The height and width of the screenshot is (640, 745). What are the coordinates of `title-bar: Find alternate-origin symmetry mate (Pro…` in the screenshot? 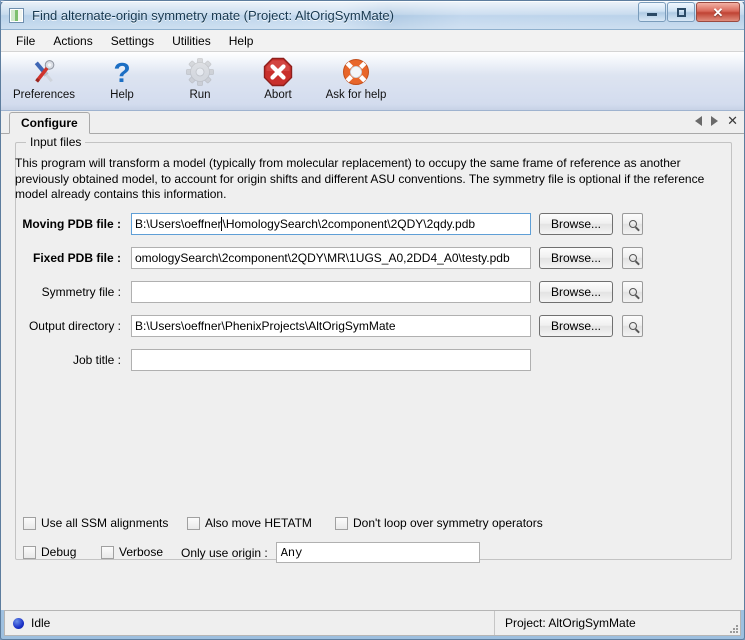 It's located at (372, 15).